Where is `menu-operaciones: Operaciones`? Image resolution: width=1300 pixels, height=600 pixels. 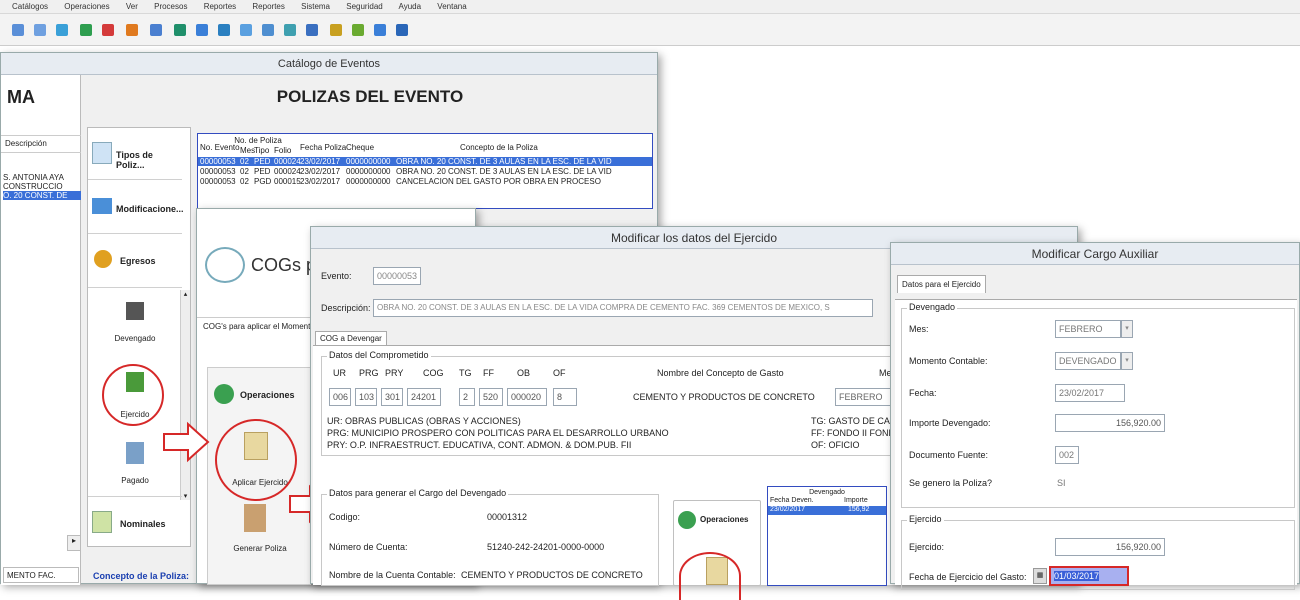
menu-operaciones: Operaciones is located at coordinates (86, 6).